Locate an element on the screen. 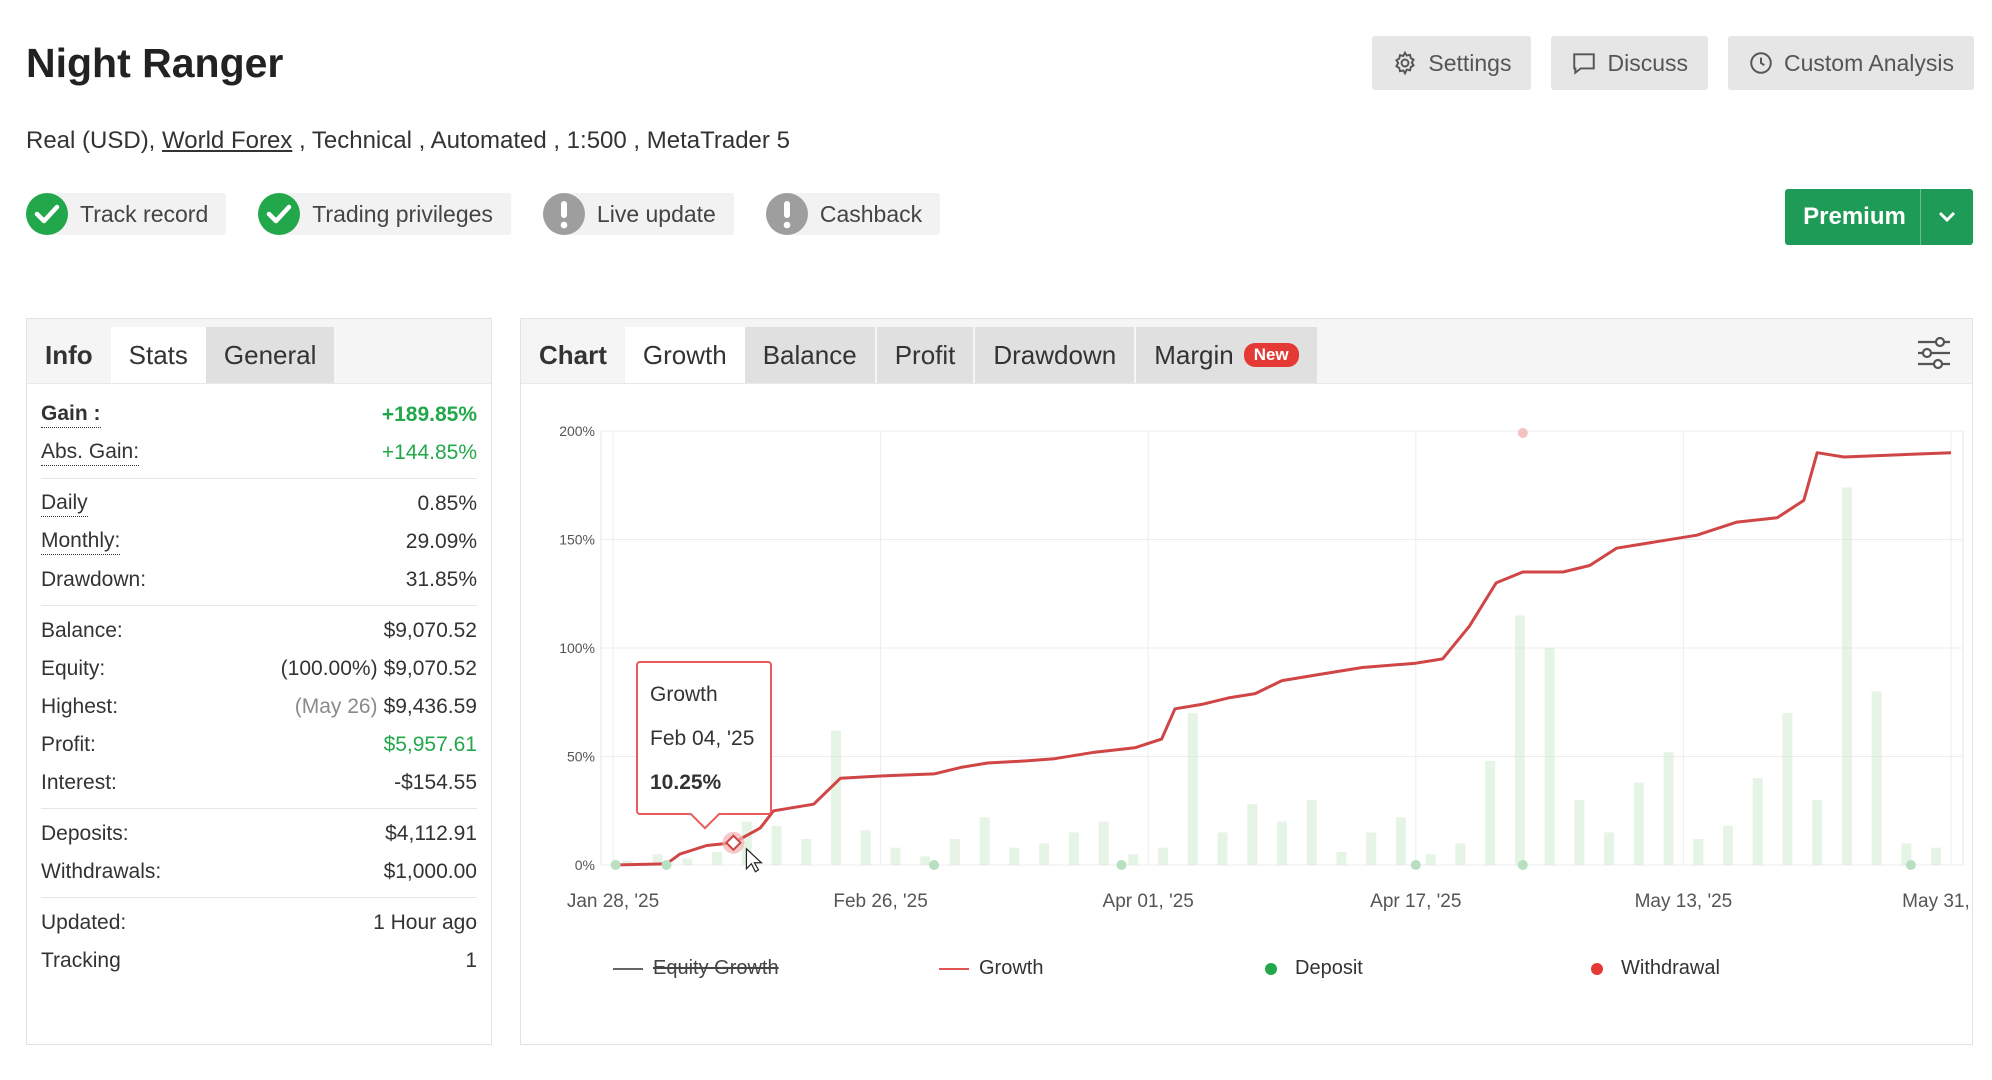  chevron-down-icon is located at coordinates (1947, 217).